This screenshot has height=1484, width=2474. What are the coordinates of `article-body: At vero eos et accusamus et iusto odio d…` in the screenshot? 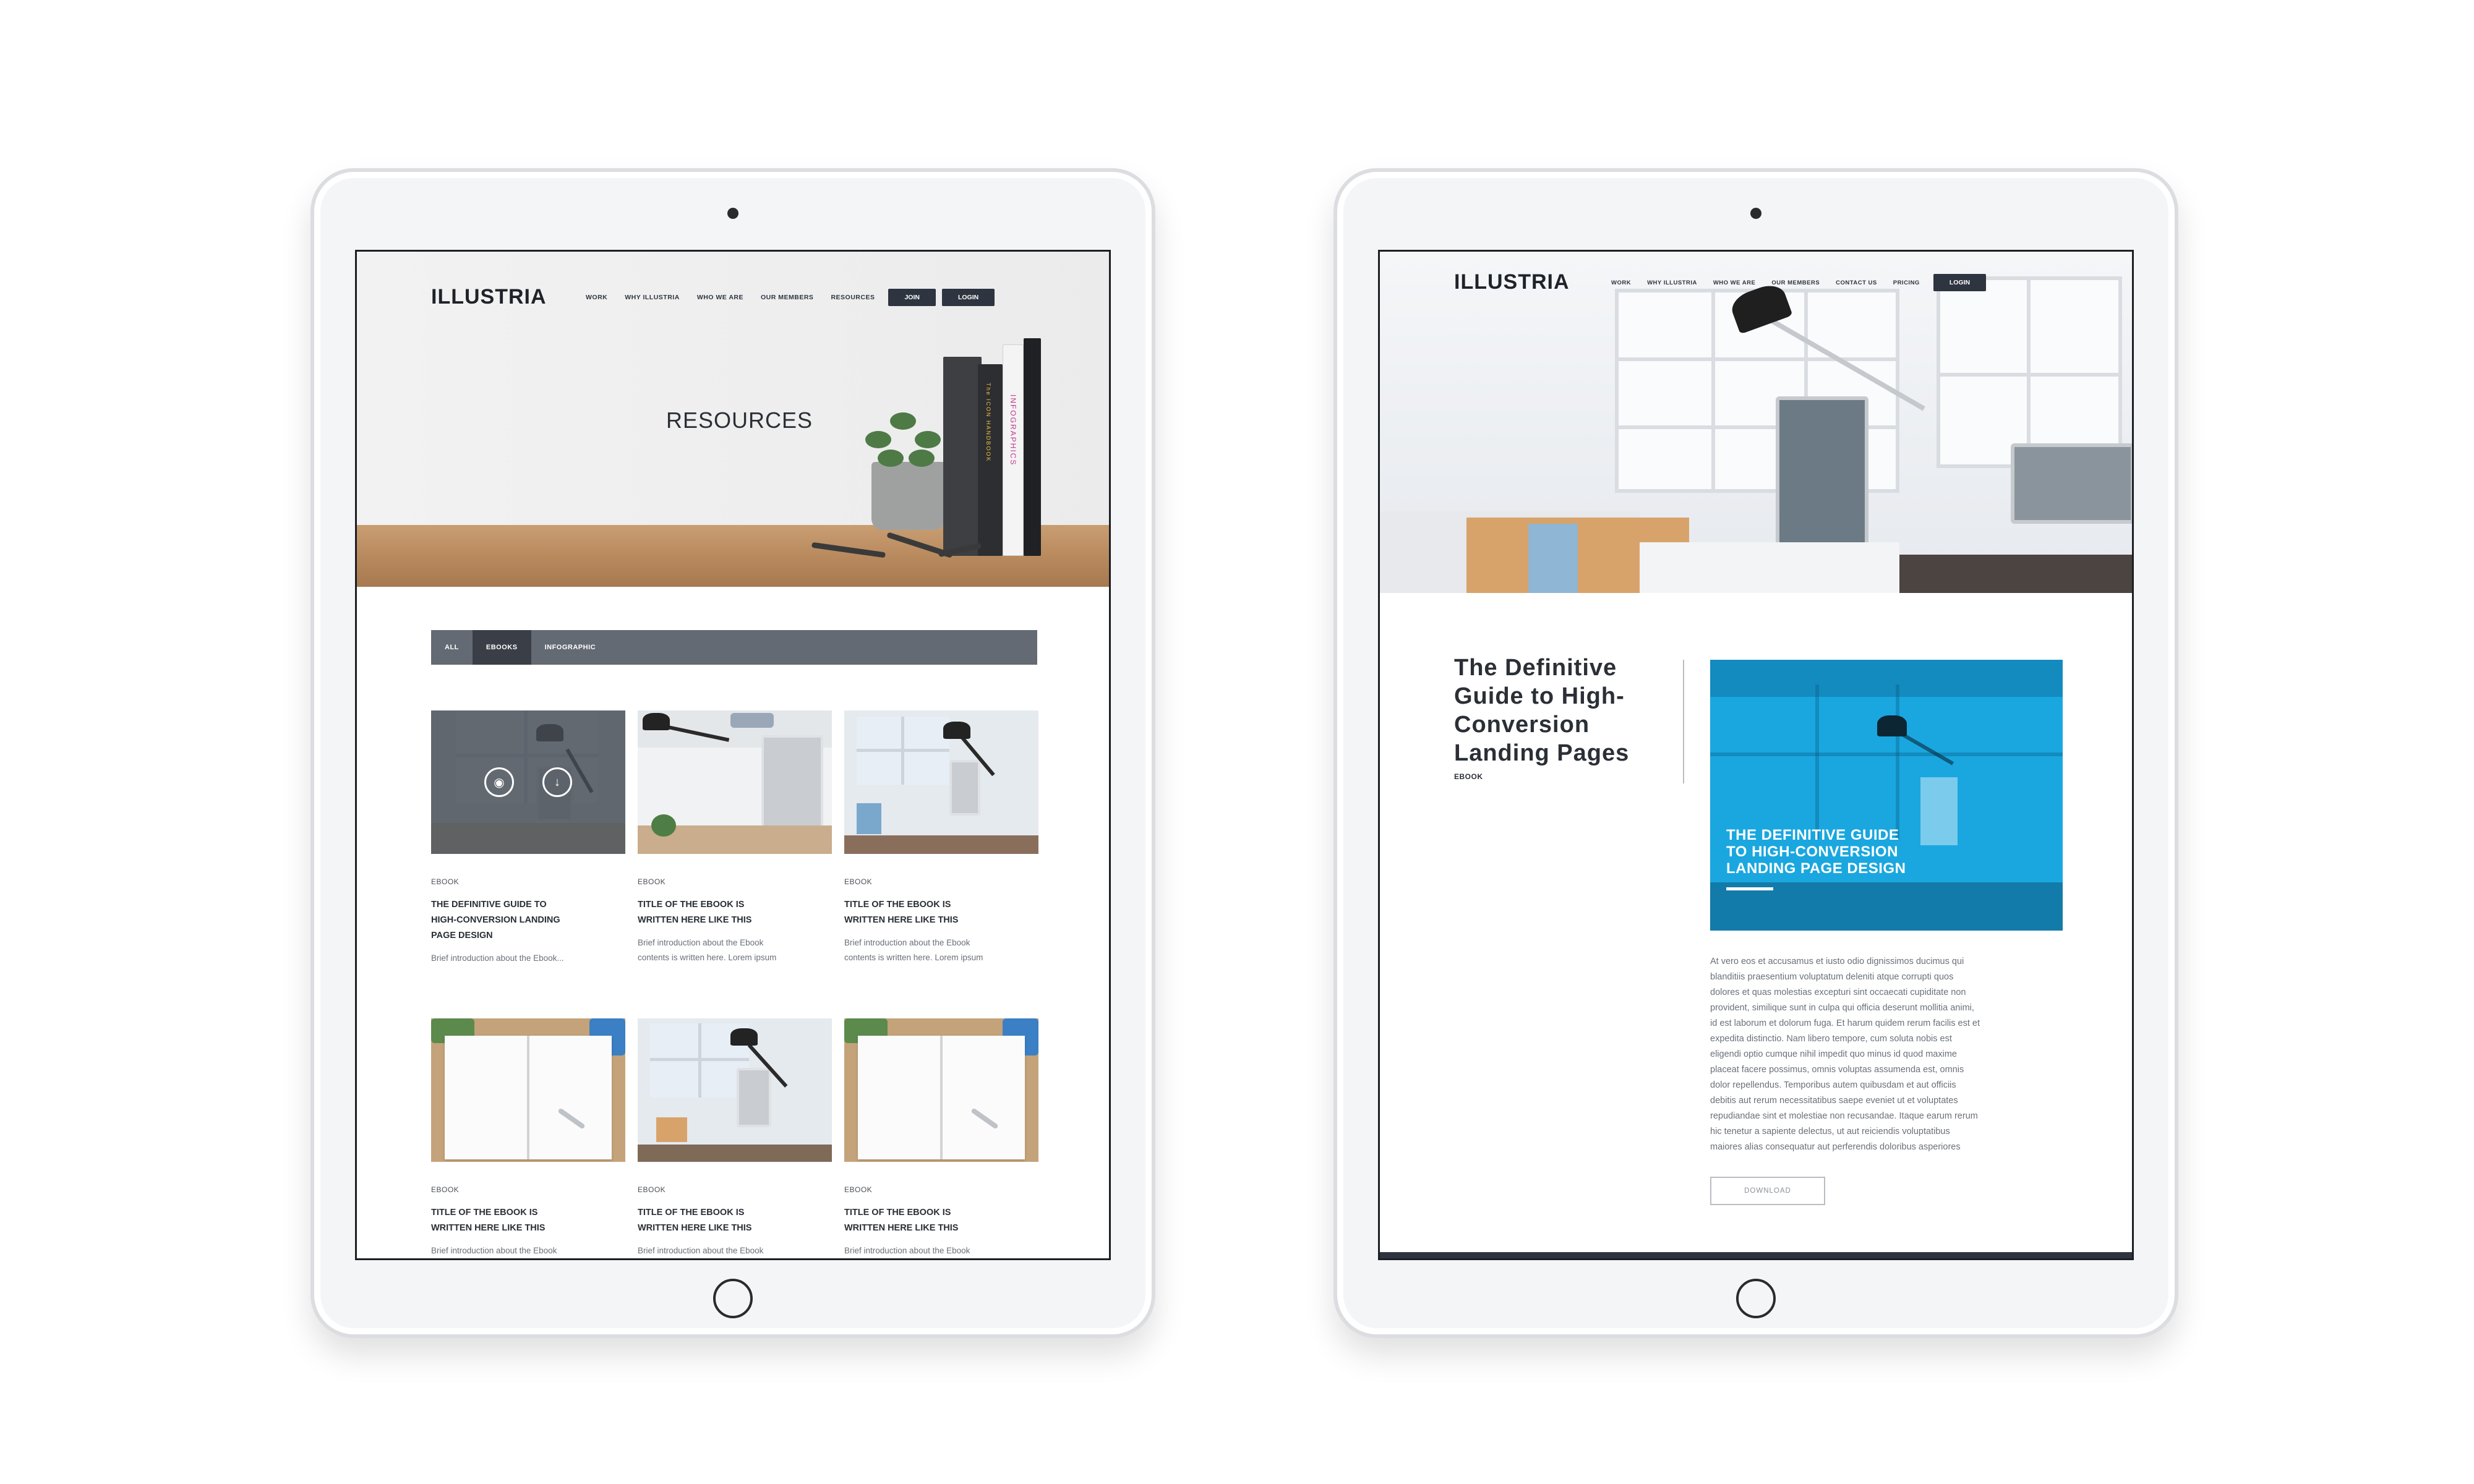 It's located at (1845, 1054).